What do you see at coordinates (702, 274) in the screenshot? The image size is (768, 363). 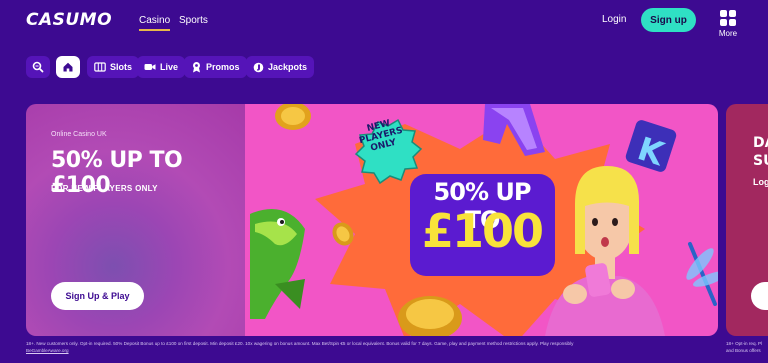 I see `dragonfly-icon` at bounding box center [702, 274].